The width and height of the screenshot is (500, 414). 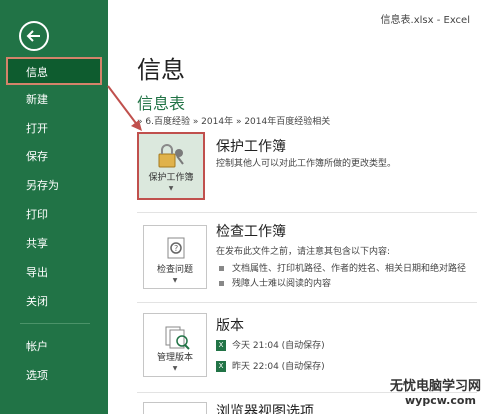 What do you see at coordinates (233, 120) in the screenshot?
I see `breadcrumb: » 6.百度经验 » 2014年 » 2014年百度经验相关` at bounding box center [233, 120].